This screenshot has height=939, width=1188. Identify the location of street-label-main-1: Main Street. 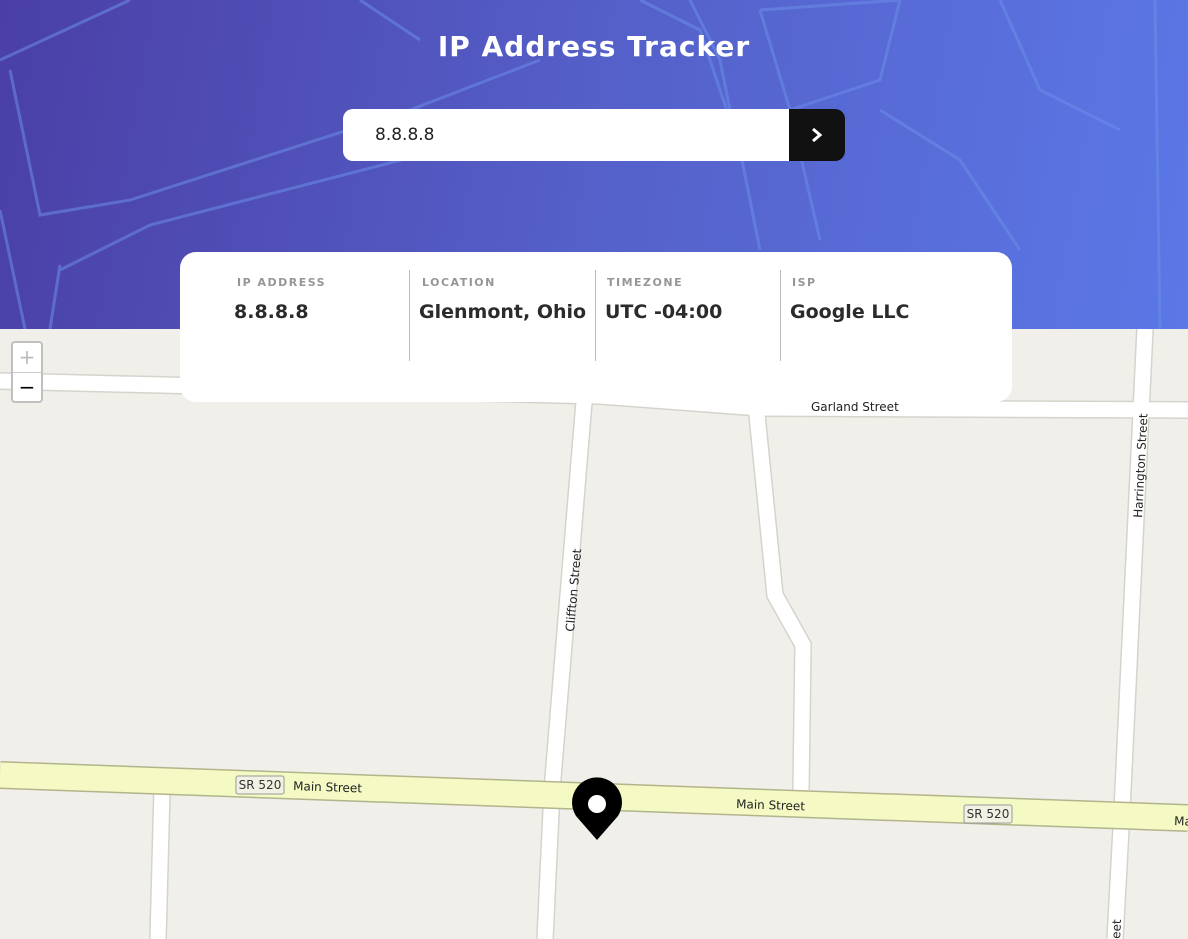
(328, 787).